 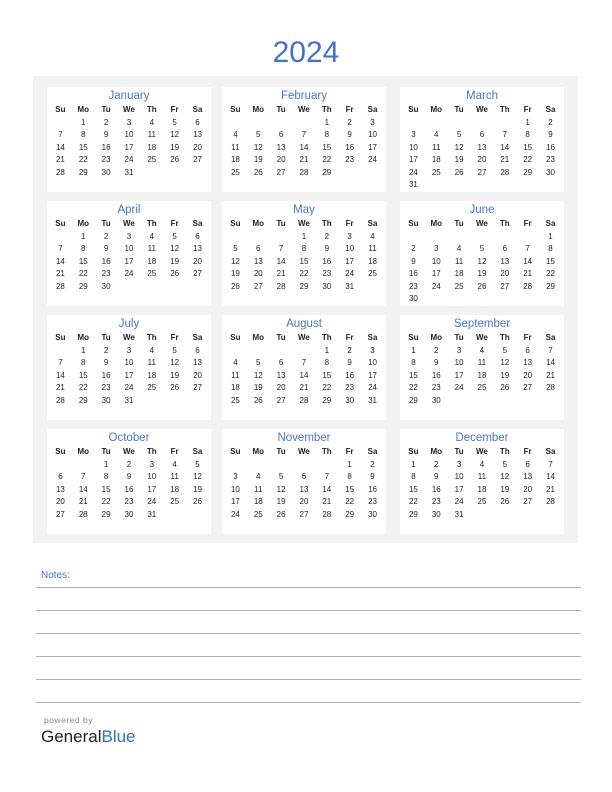 What do you see at coordinates (235, 159) in the screenshot?
I see `day-cell: 18` at bounding box center [235, 159].